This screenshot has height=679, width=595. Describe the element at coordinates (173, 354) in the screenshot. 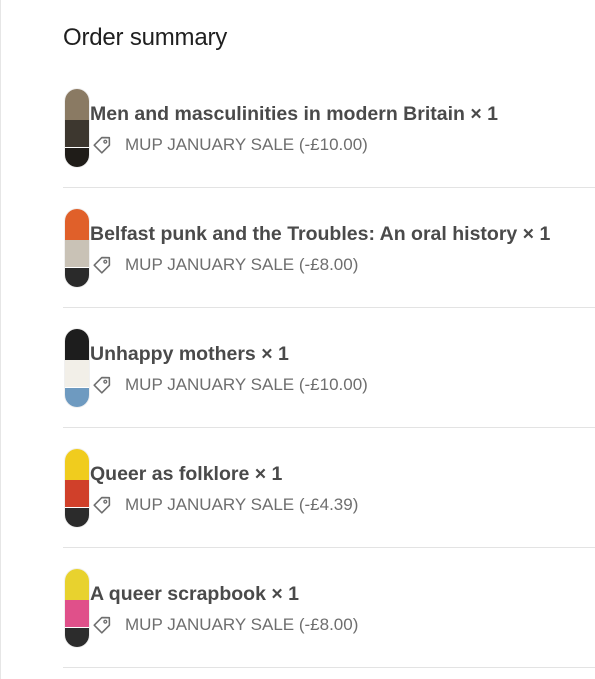

I see `item-name: Unhappy mothers` at that location.